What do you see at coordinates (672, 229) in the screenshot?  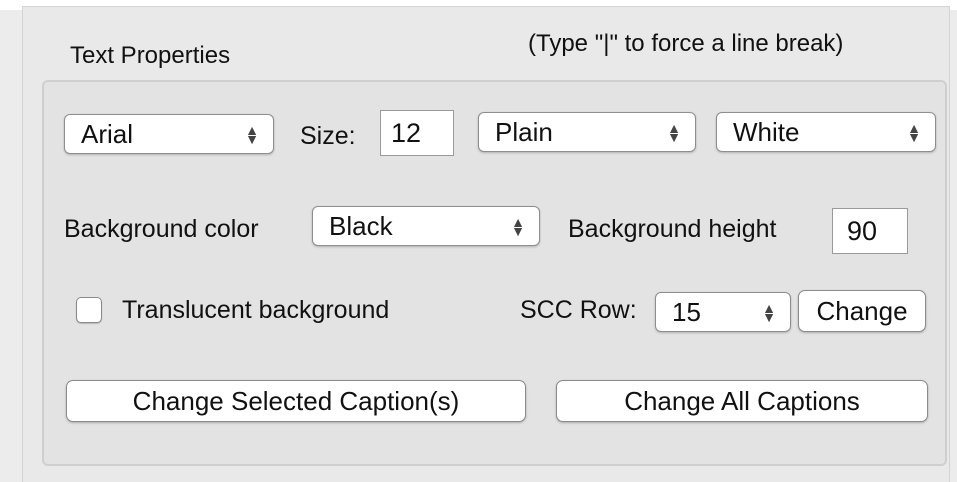 I see `background-height-label: Background height` at bounding box center [672, 229].